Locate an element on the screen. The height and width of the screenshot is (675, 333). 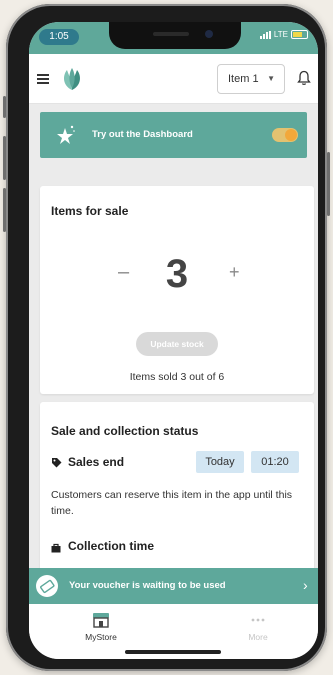
status-time: 1:05 is located at coordinates (59, 37).